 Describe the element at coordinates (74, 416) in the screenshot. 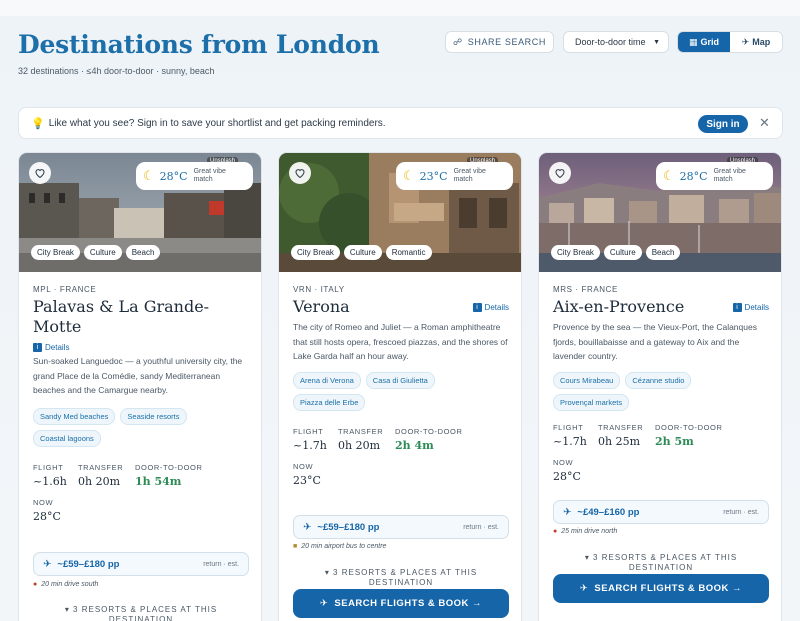

I see `highlight-chip: Sandy Med beaches` at that location.